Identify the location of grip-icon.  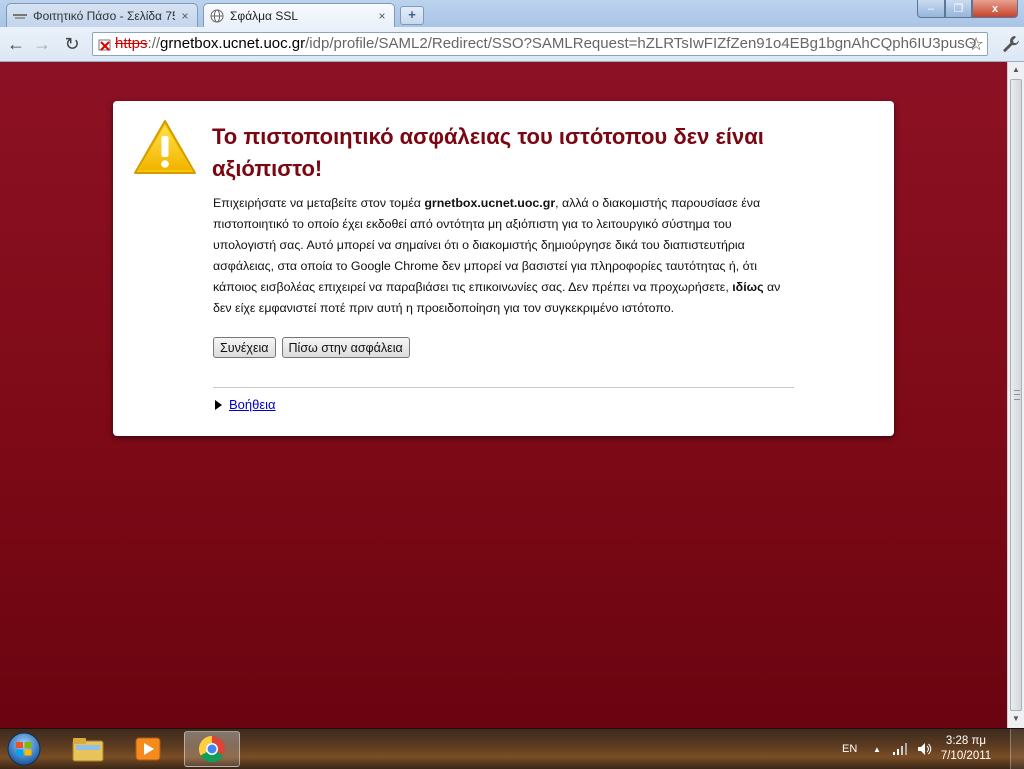
(1017, 395).